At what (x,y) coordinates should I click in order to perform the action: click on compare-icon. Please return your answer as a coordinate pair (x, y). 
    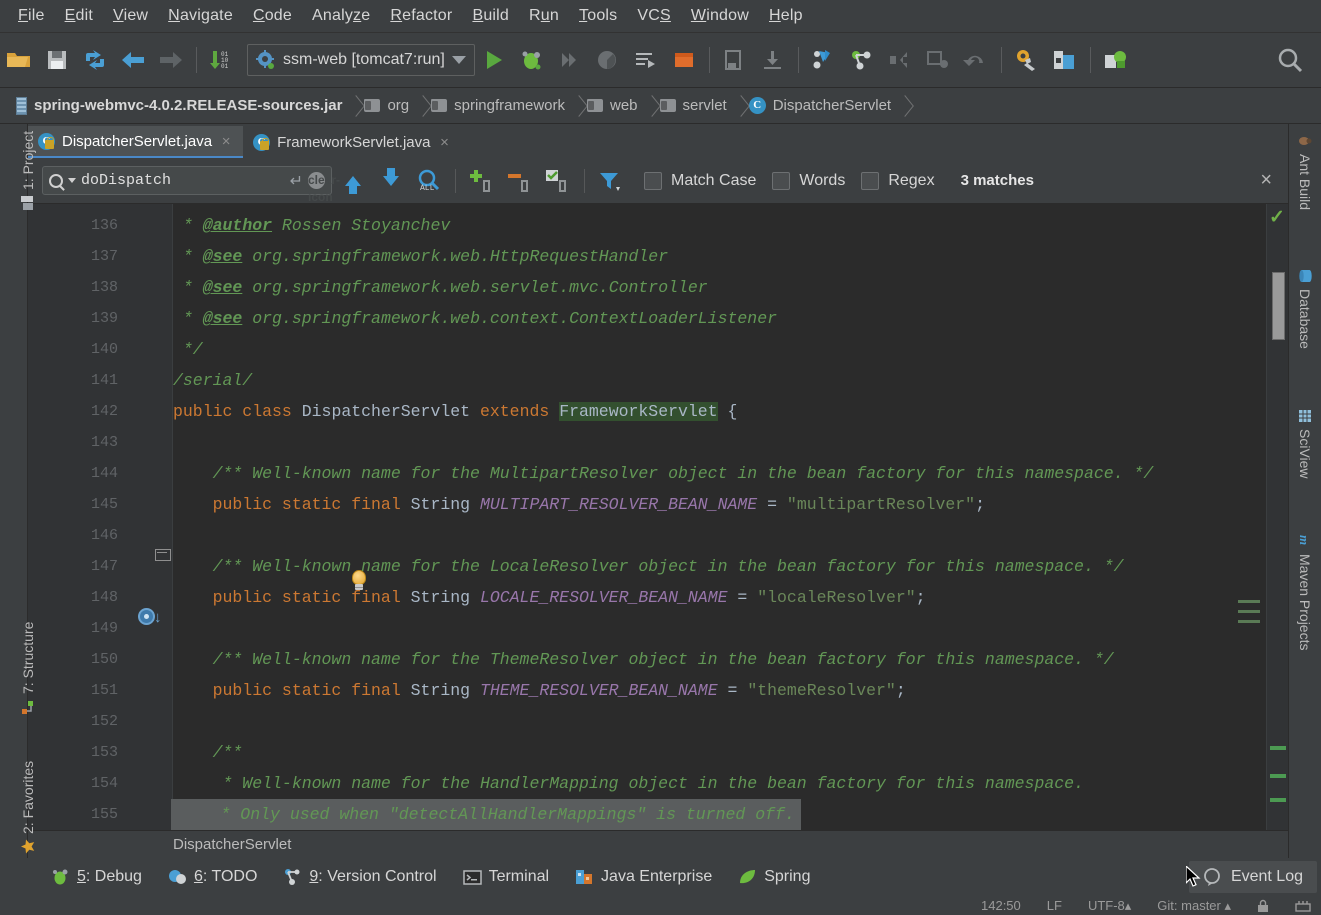
    Looking at the image, I should click on (900, 60).